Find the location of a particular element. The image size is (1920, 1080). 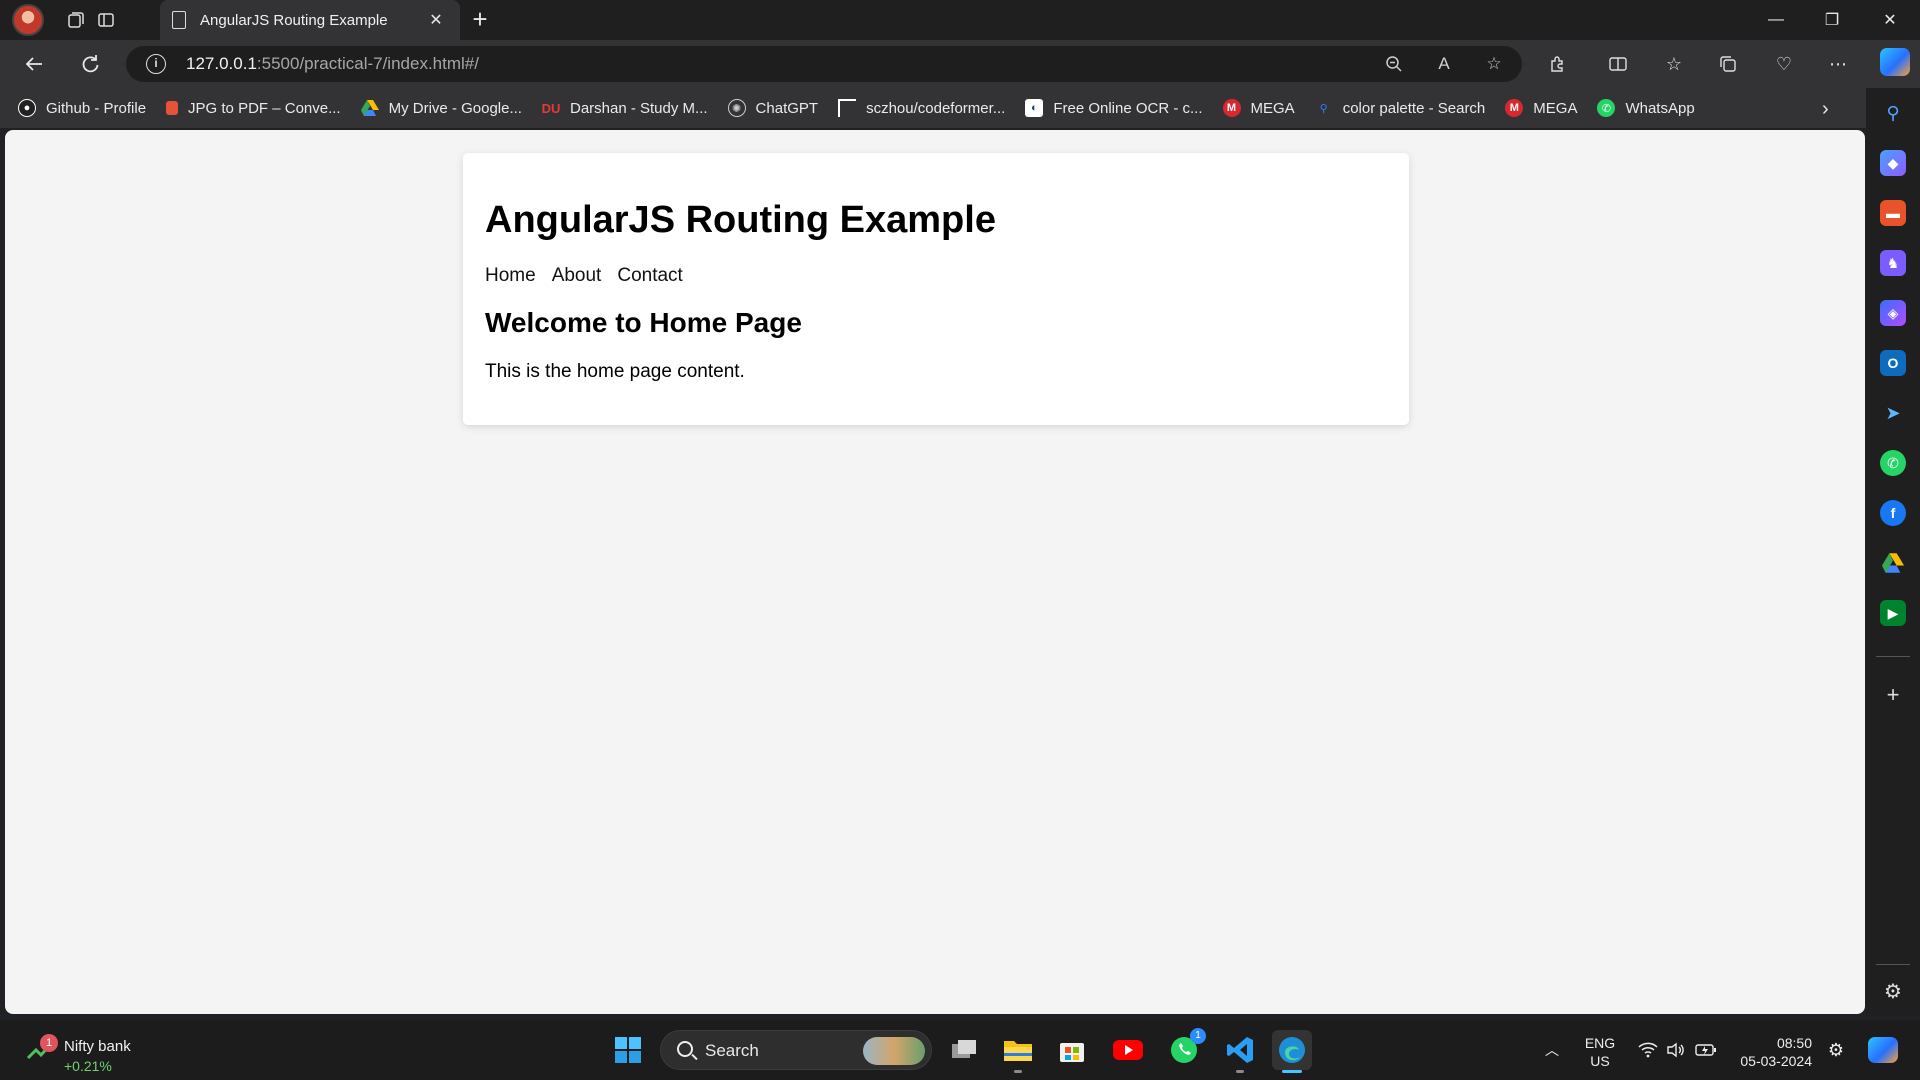

outlook-icon: O is located at coordinates (1893, 363).